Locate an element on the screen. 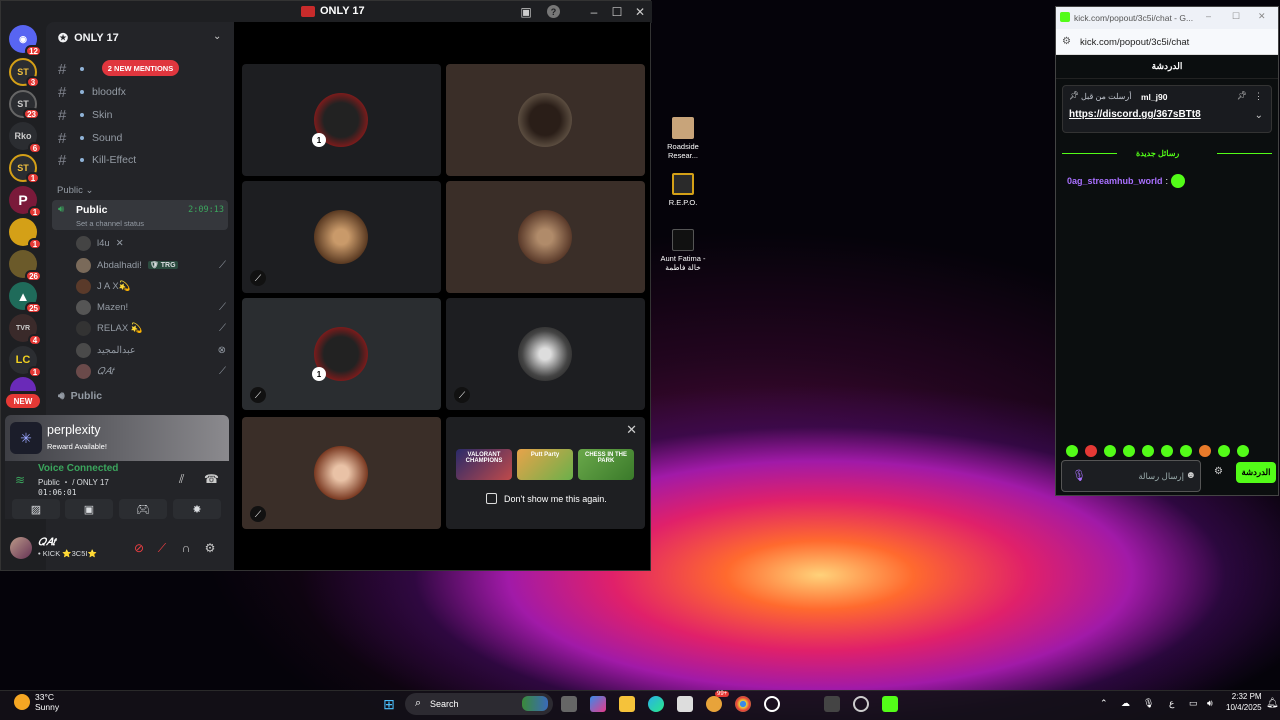  network-icon: ▭ is located at coordinates (1193, 703).